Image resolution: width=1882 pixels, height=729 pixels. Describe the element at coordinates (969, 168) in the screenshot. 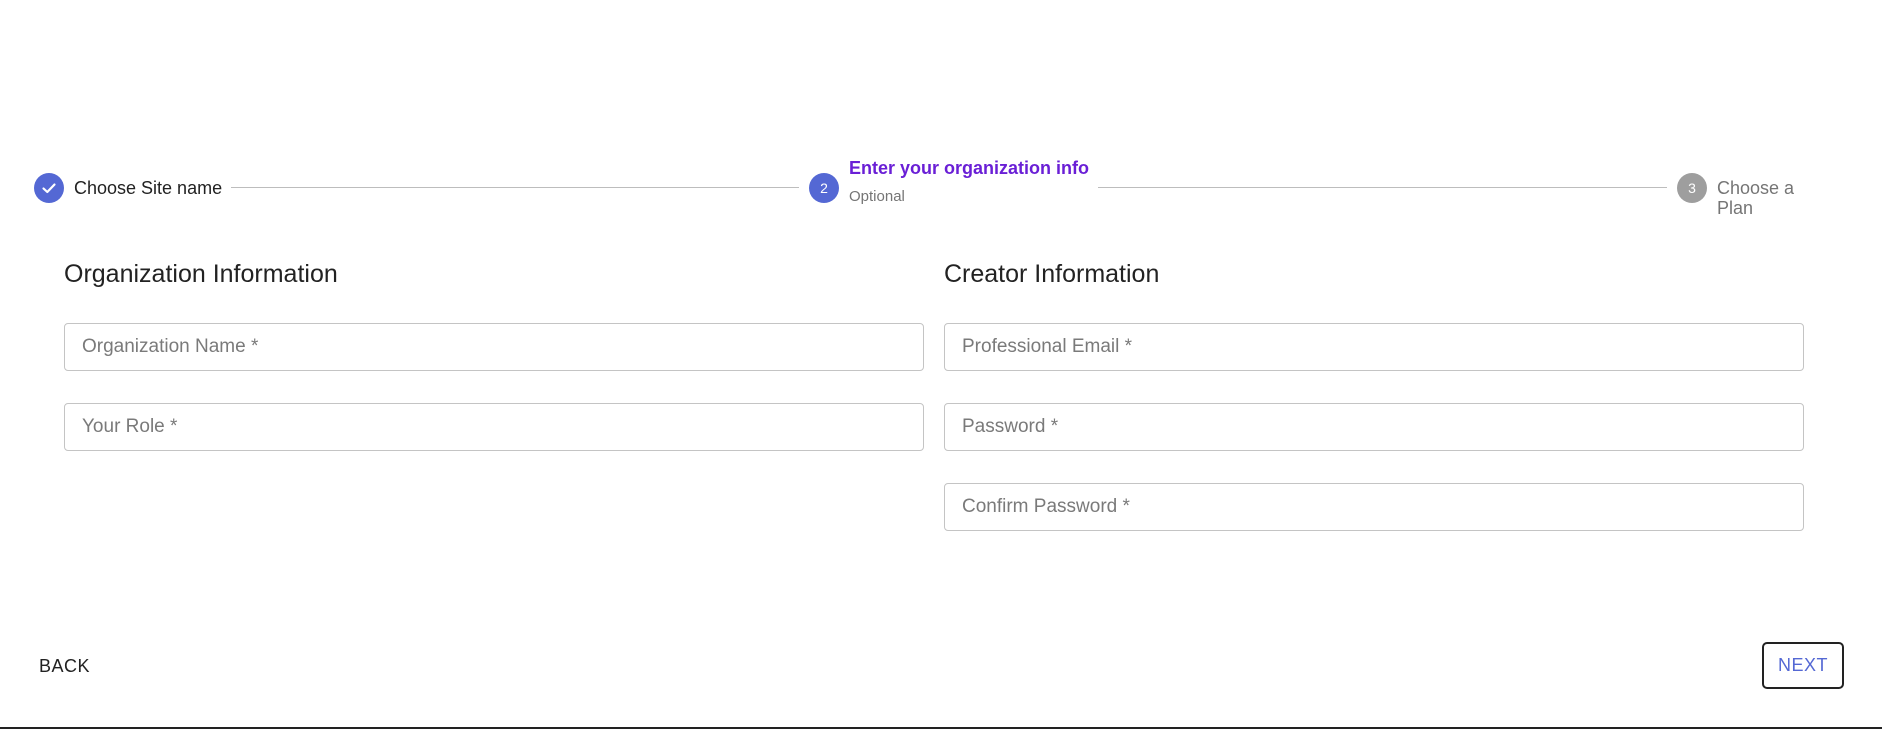

I see `step-2-label: Enter your organization info` at that location.